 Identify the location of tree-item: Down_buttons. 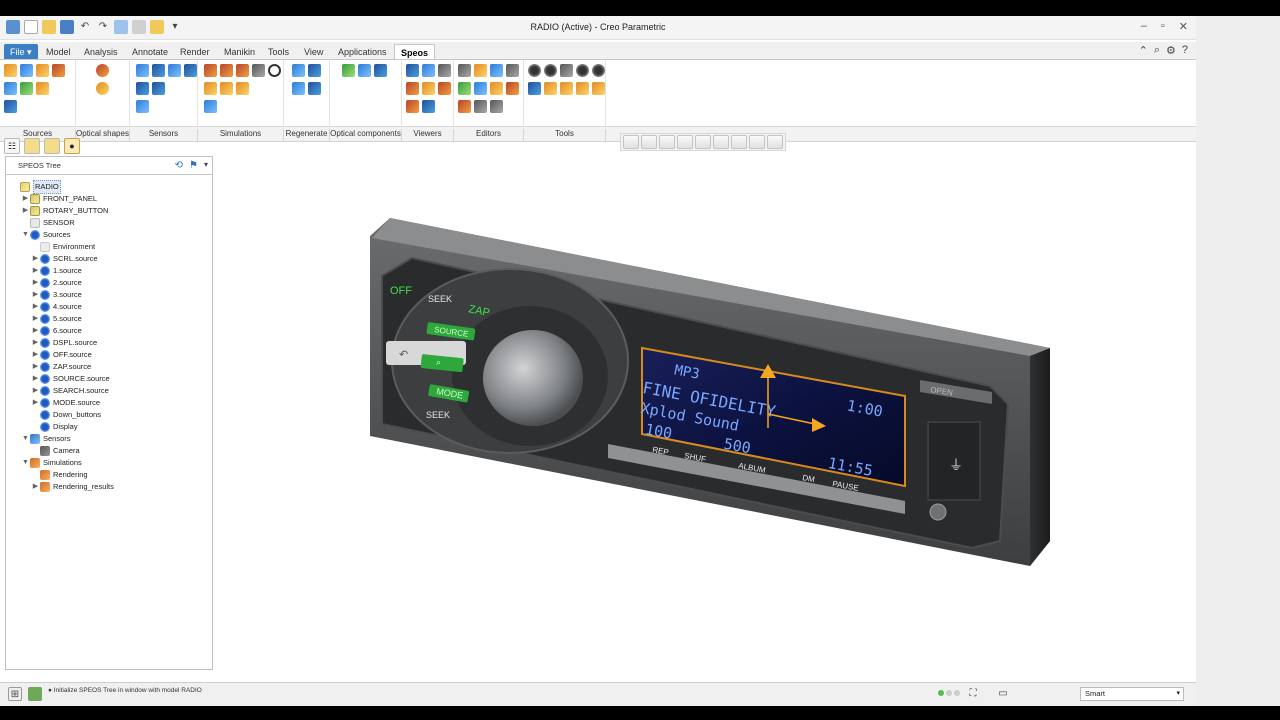
(66, 415).